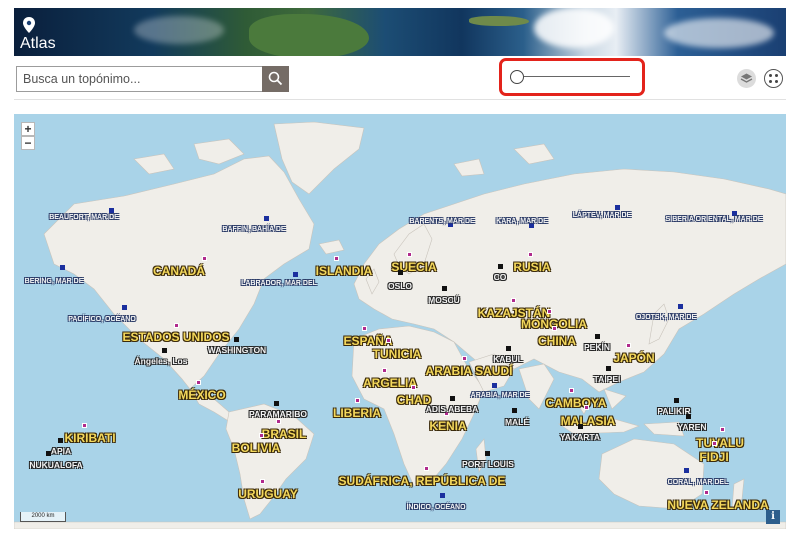  What do you see at coordinates (357, 400) in the screenshot?
I see `place-marker-liberia` at bounding box center [357, 400].